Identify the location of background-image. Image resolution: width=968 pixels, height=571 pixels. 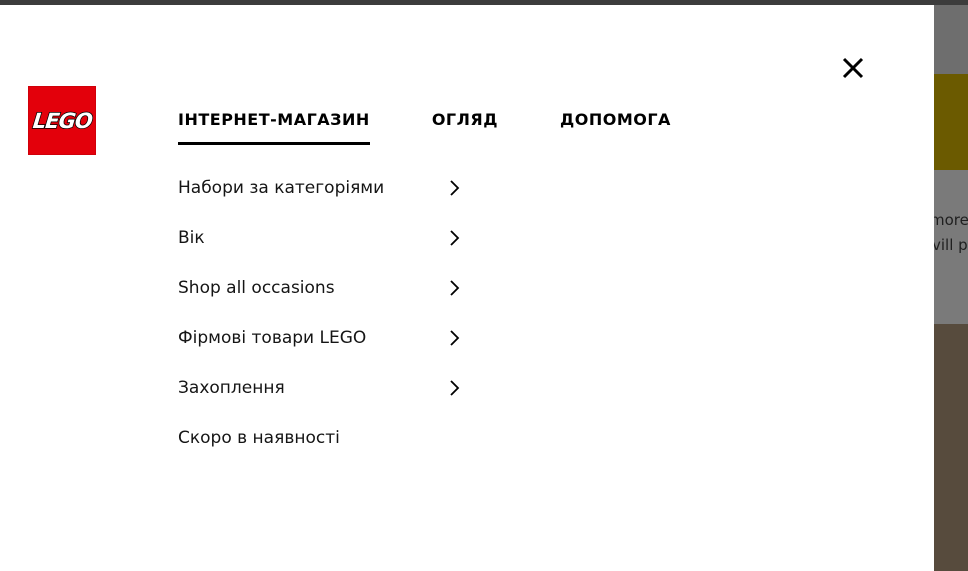
(951, 447).